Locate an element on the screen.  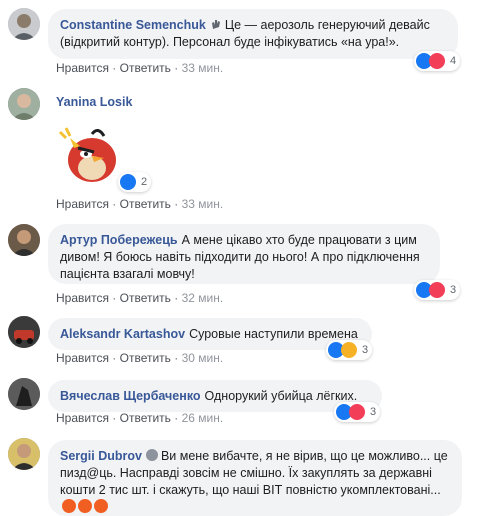
timestamp: 26 мин. is located at coordinates (203, 418).